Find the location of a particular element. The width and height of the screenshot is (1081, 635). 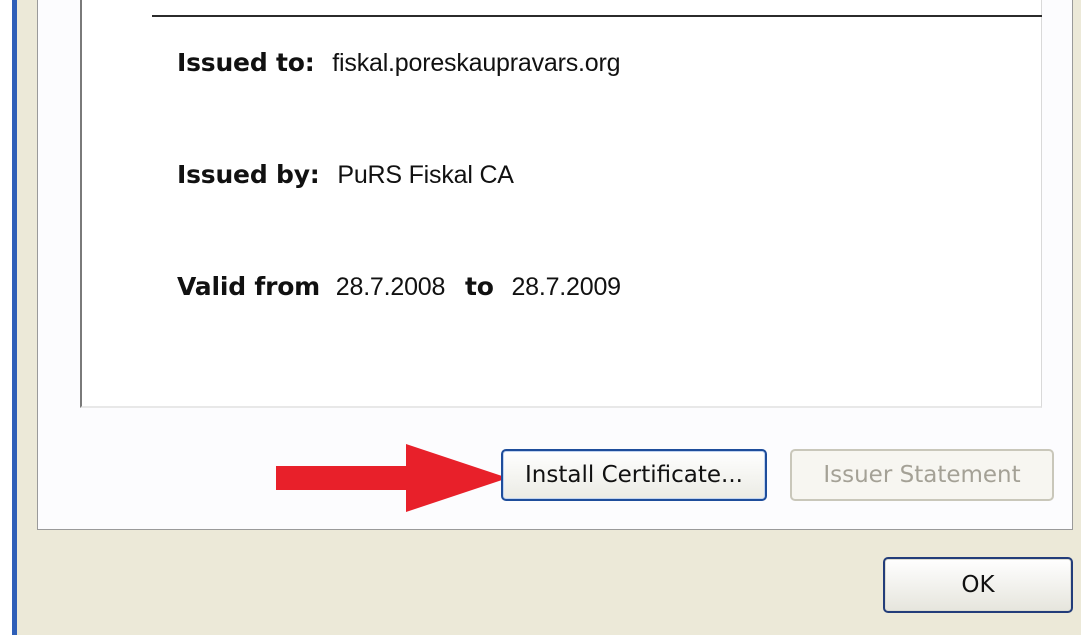

valid-to-value: 28.7.2009 is located at coordinates (566, 287).